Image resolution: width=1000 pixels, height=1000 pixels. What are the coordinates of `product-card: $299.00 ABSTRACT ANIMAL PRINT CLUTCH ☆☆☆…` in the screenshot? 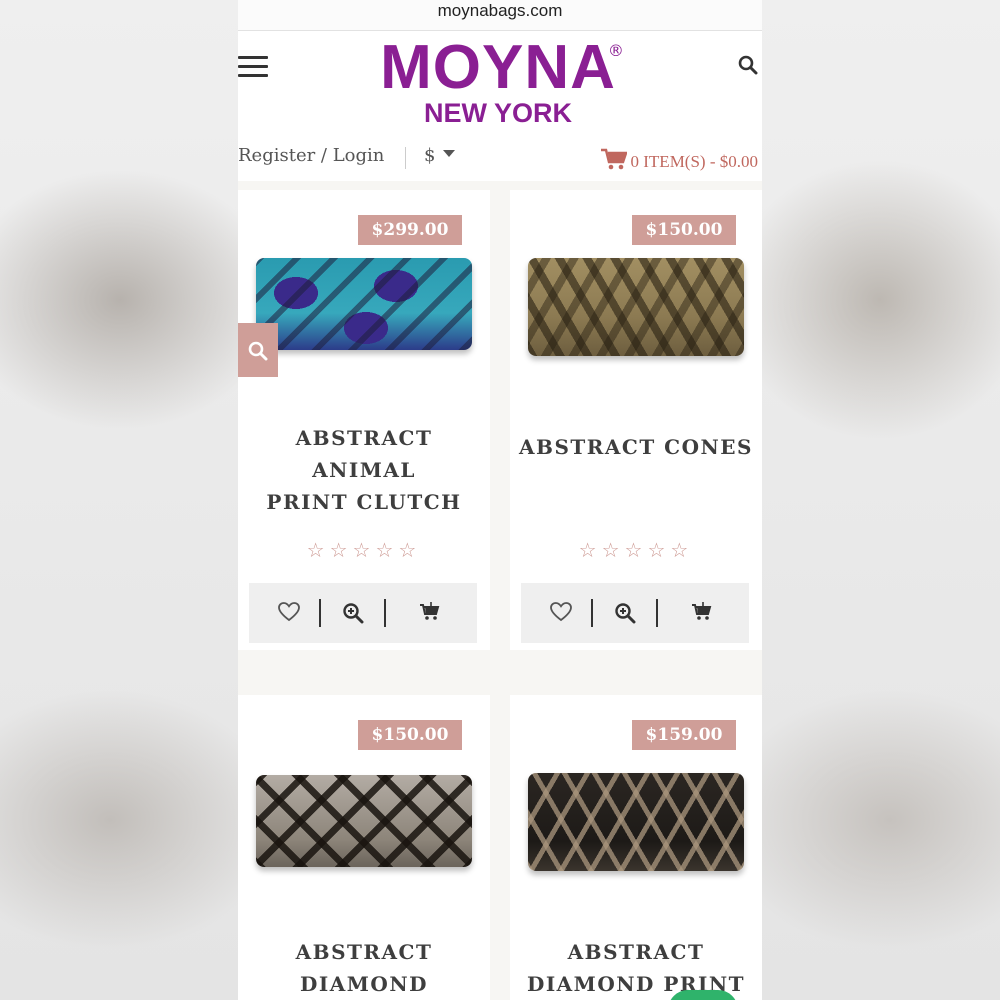 It's located at (364, 420).